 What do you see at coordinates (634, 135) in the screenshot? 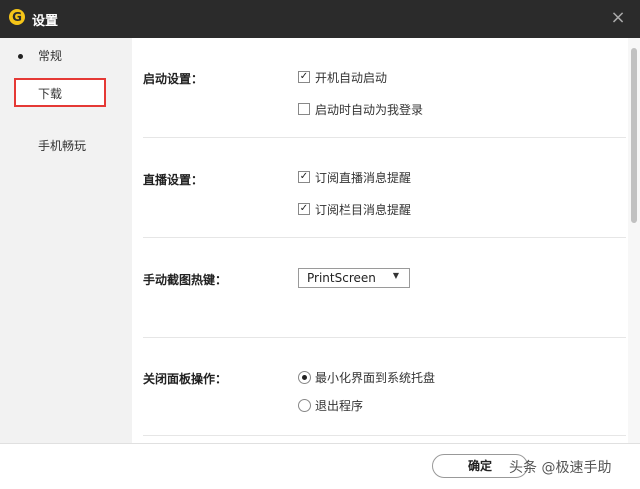
I see `scroll-thumb` at bounding box center [634, 135].